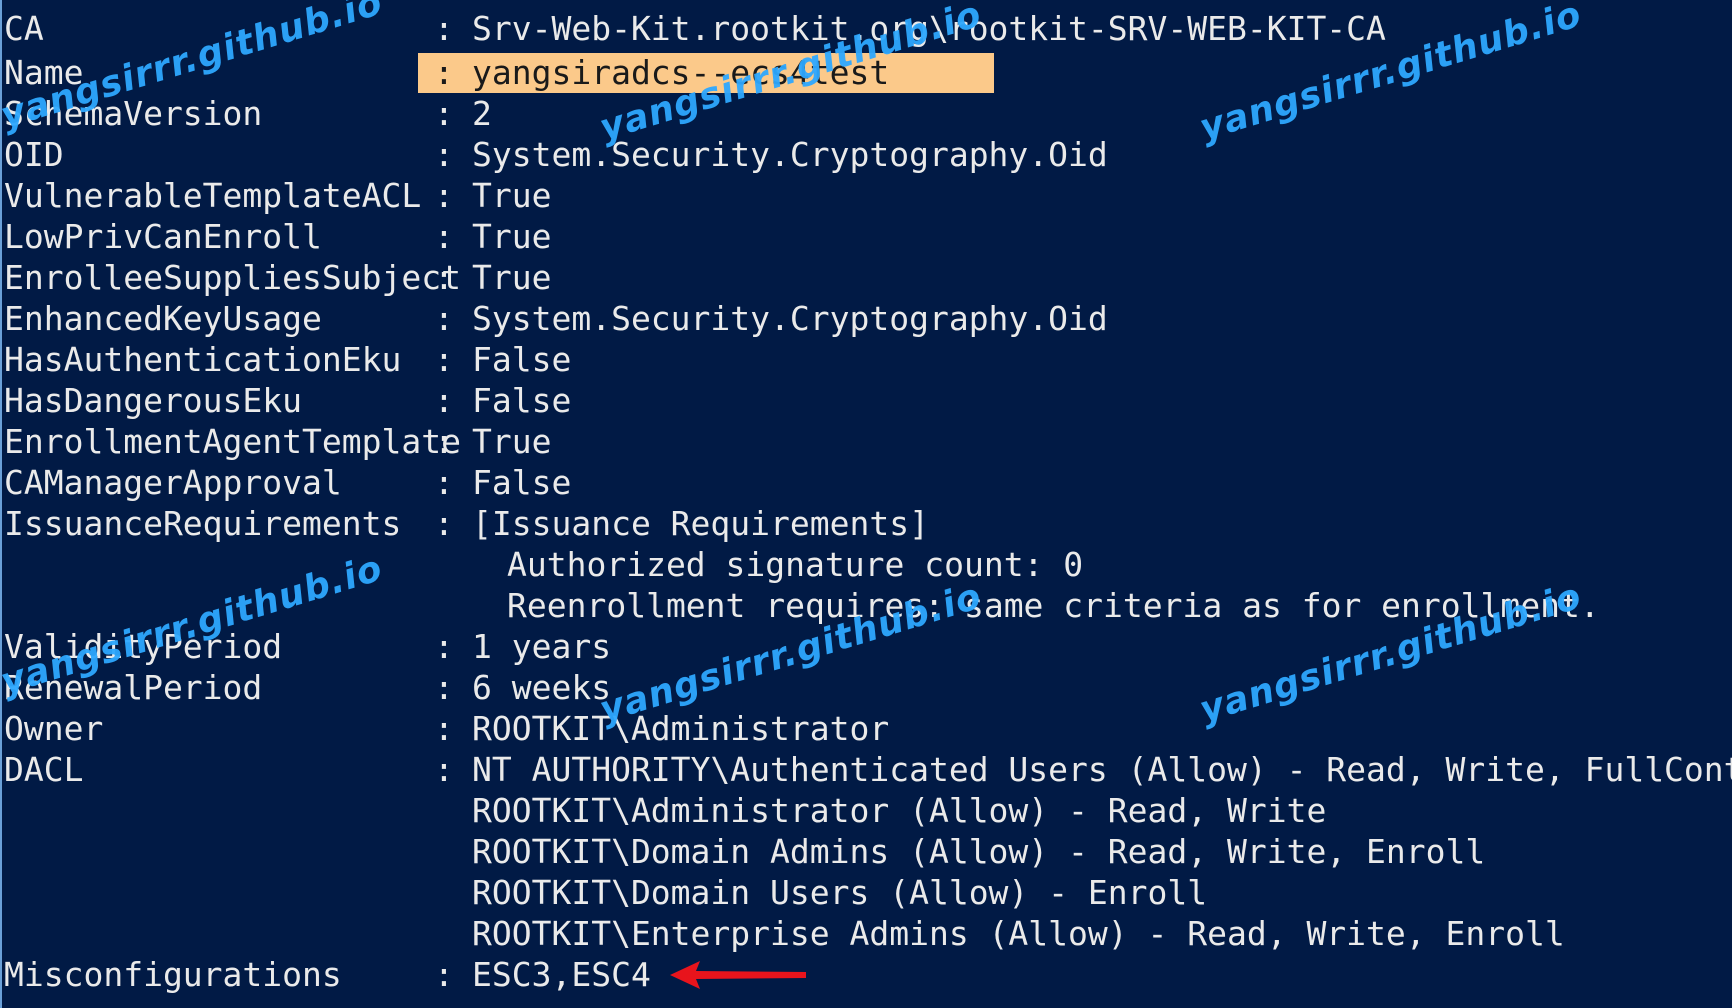 This screenshot has height=1008, width=1732. Describe the element at coordinates (867, 974) in the screenshot. I see `property-row-misconfigurations: Misconfigurations : ESC3,ESC4` at that location.